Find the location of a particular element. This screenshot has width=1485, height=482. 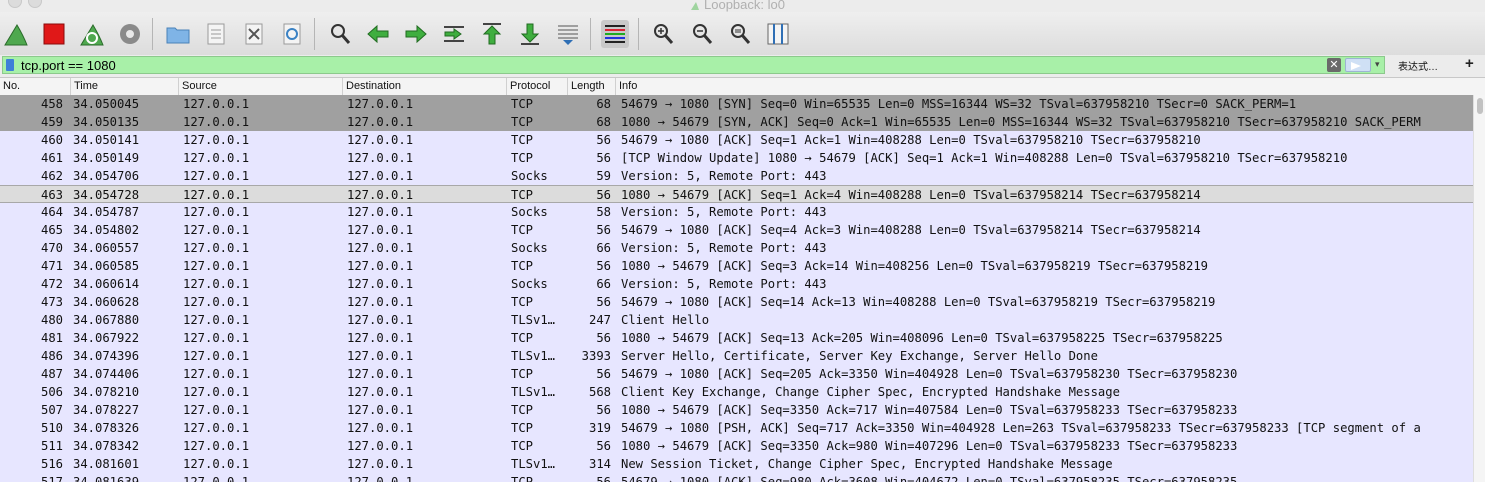

add-filter-button-icon: + is located at coordinates (1469, 63).